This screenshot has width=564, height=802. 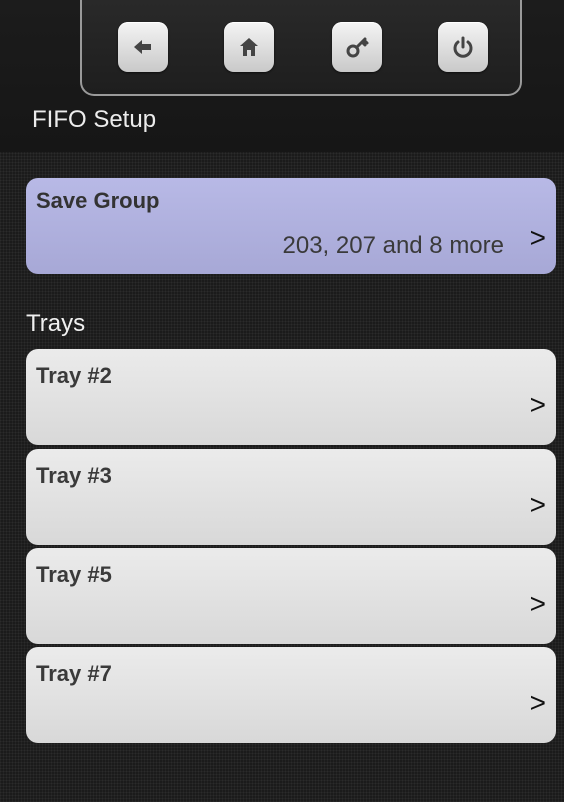 I want to click on nav-toolbar, so click(x=301, y=48).